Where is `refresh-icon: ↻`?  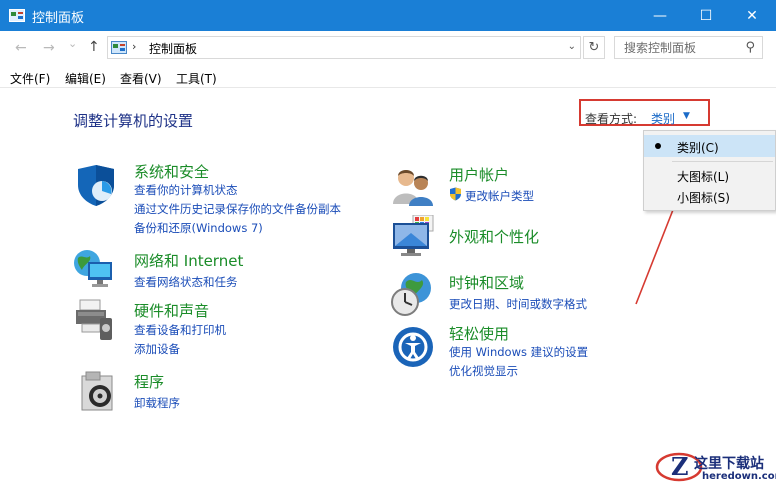 refresh-icon: ↻ is located at coordinates (594, 47).